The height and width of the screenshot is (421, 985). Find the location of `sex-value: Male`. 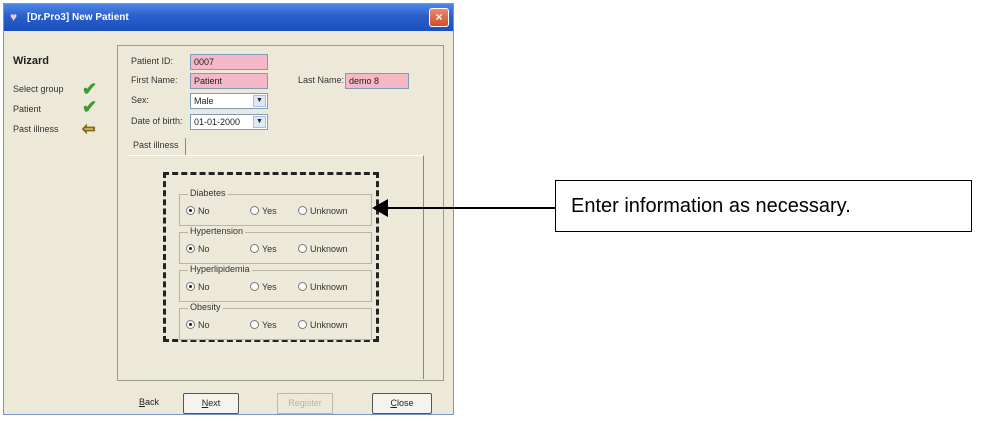

sex-value: Male is located at coordinates (204, 101).